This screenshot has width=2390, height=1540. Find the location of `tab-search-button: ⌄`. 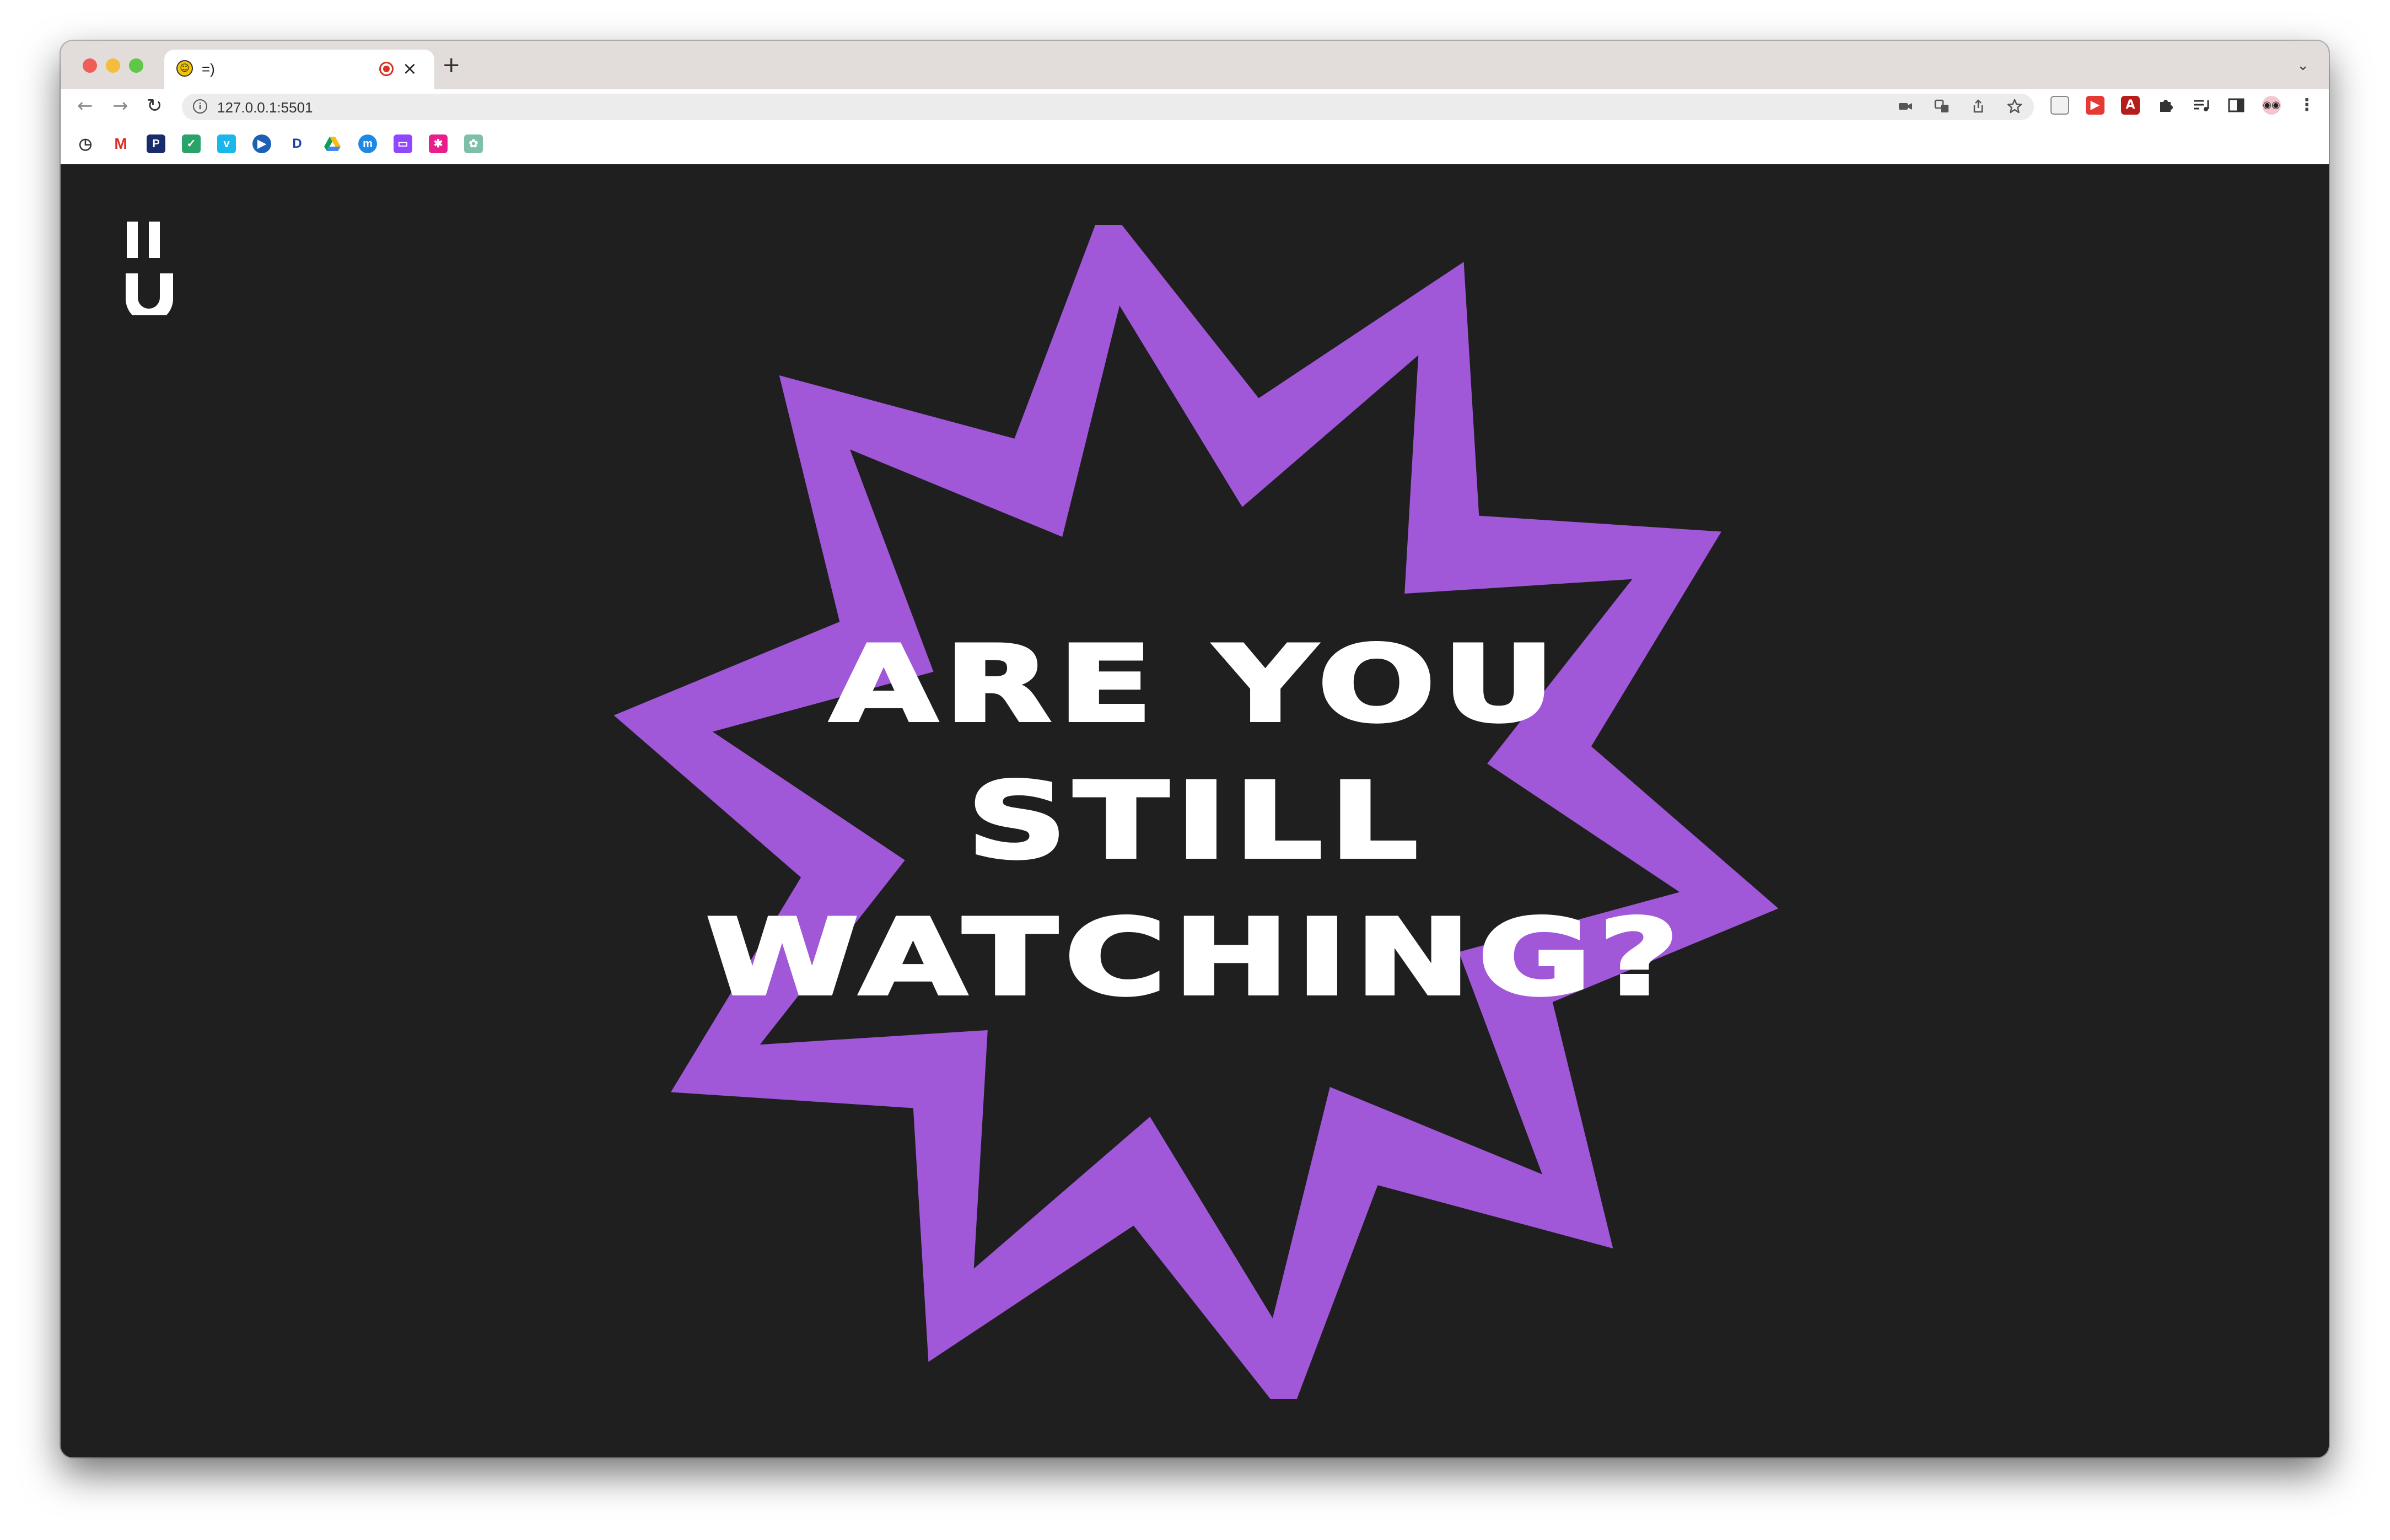

tab-search-button: ⌄ is located at coordinates (2303, 65).